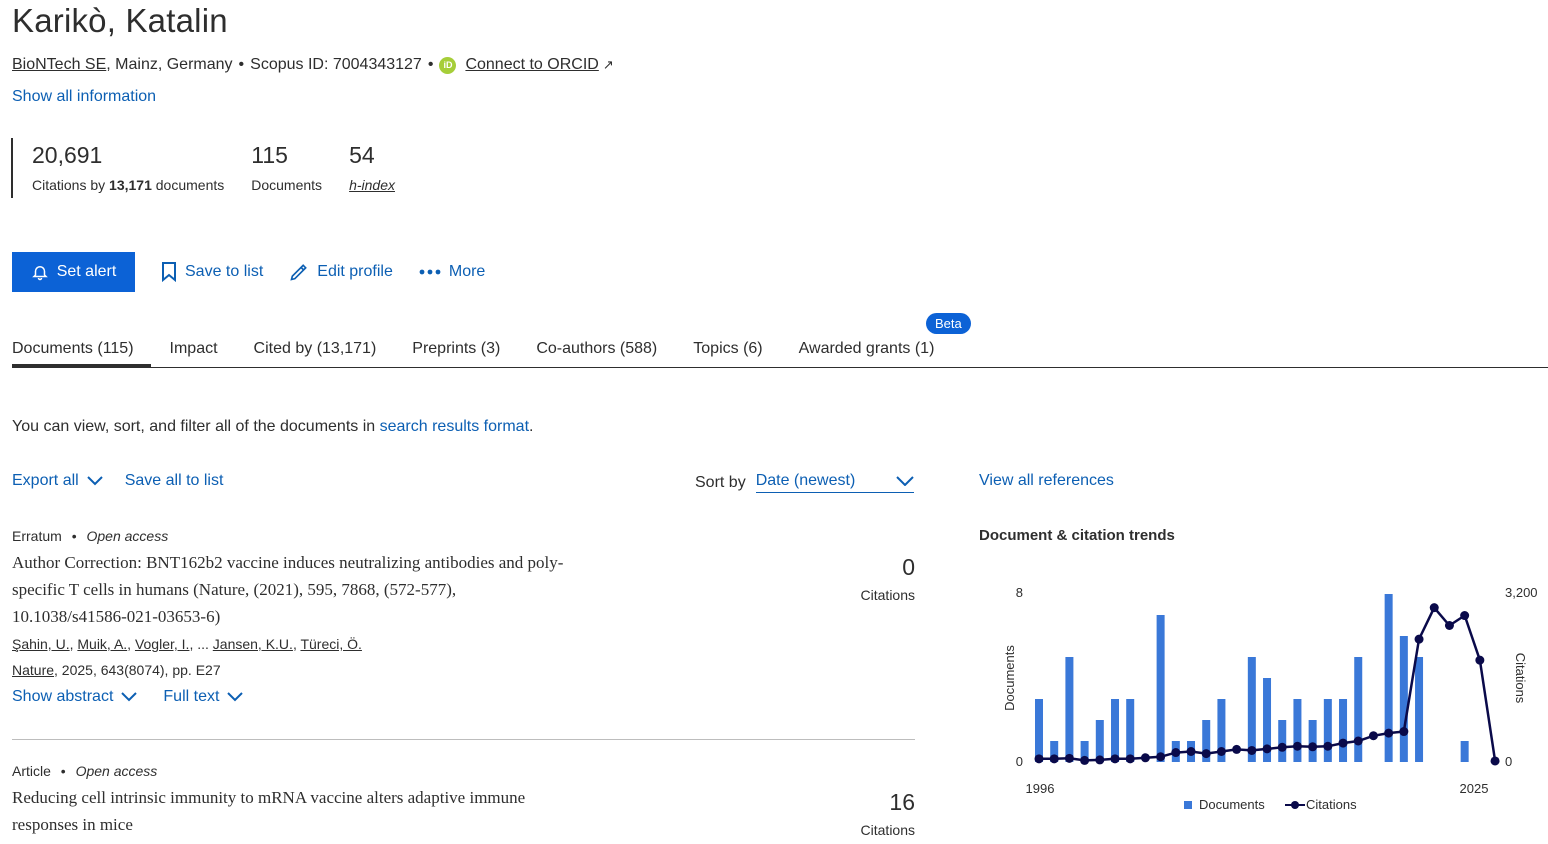 The image size is (1548, 844). I want to click on author-link: Vogler, I., so click(162, 644).